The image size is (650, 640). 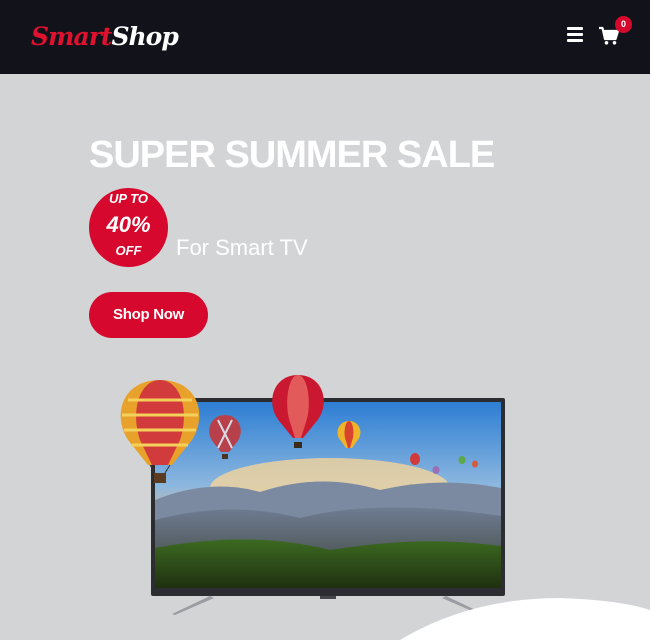 I want to click on logo-text-smart: Smart, so click(x=71, y=36).